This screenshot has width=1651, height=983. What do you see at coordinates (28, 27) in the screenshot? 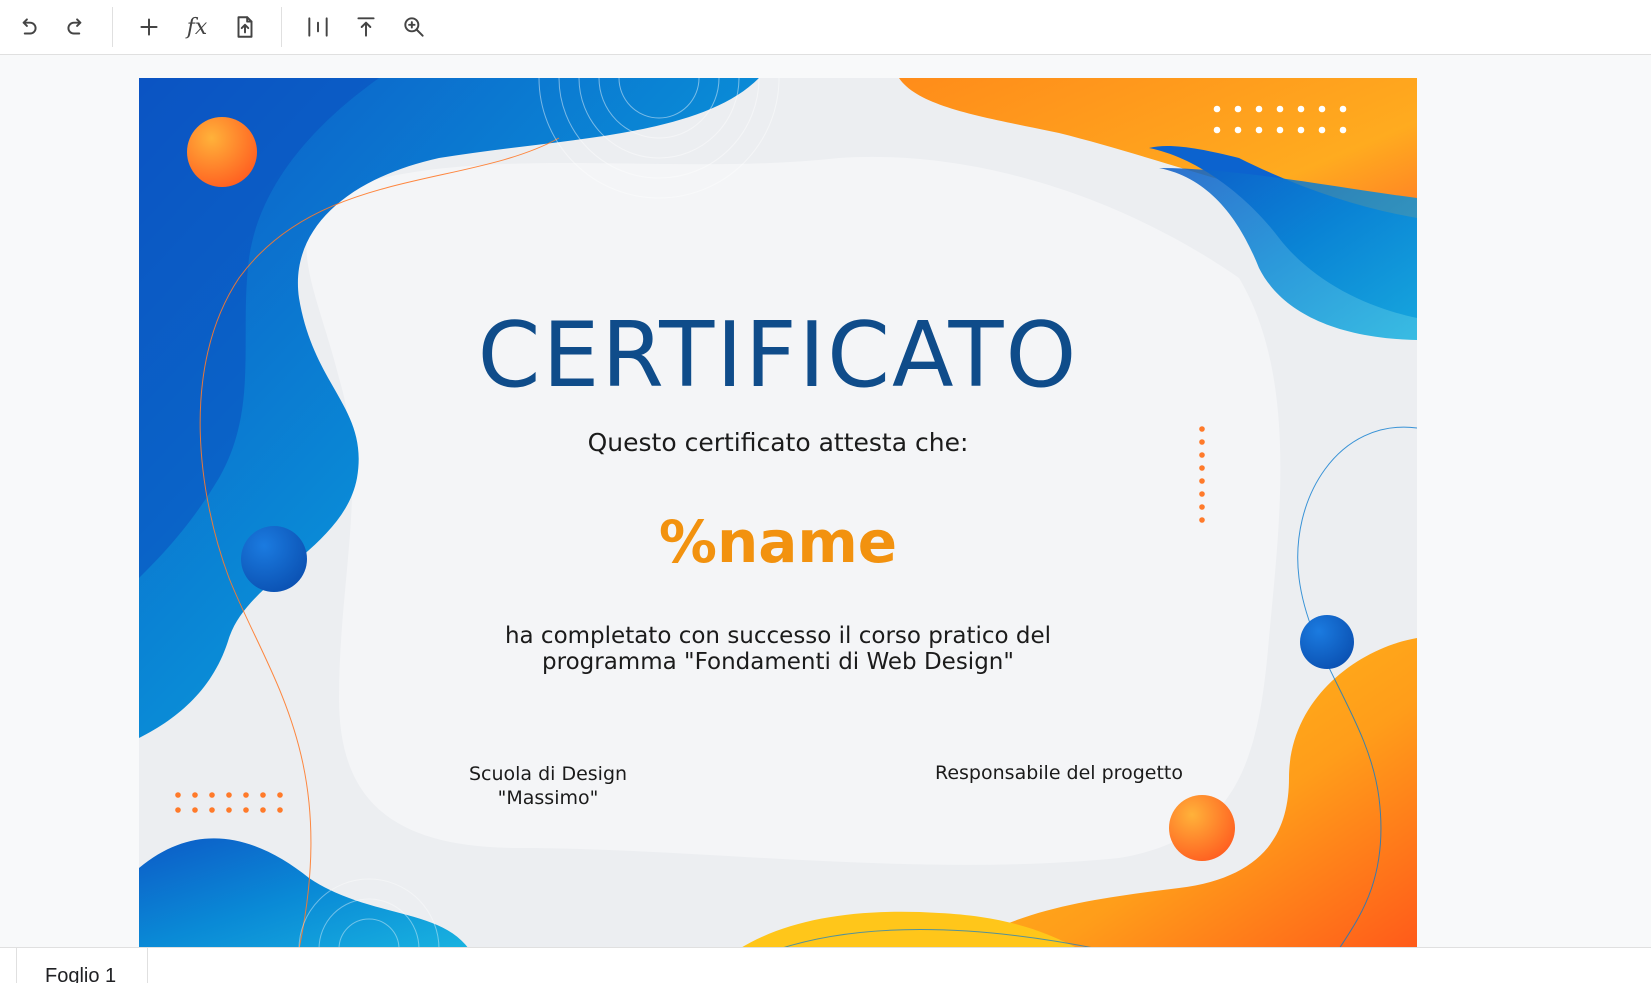
I see `undo-icon` at bounding box center [28, 27].